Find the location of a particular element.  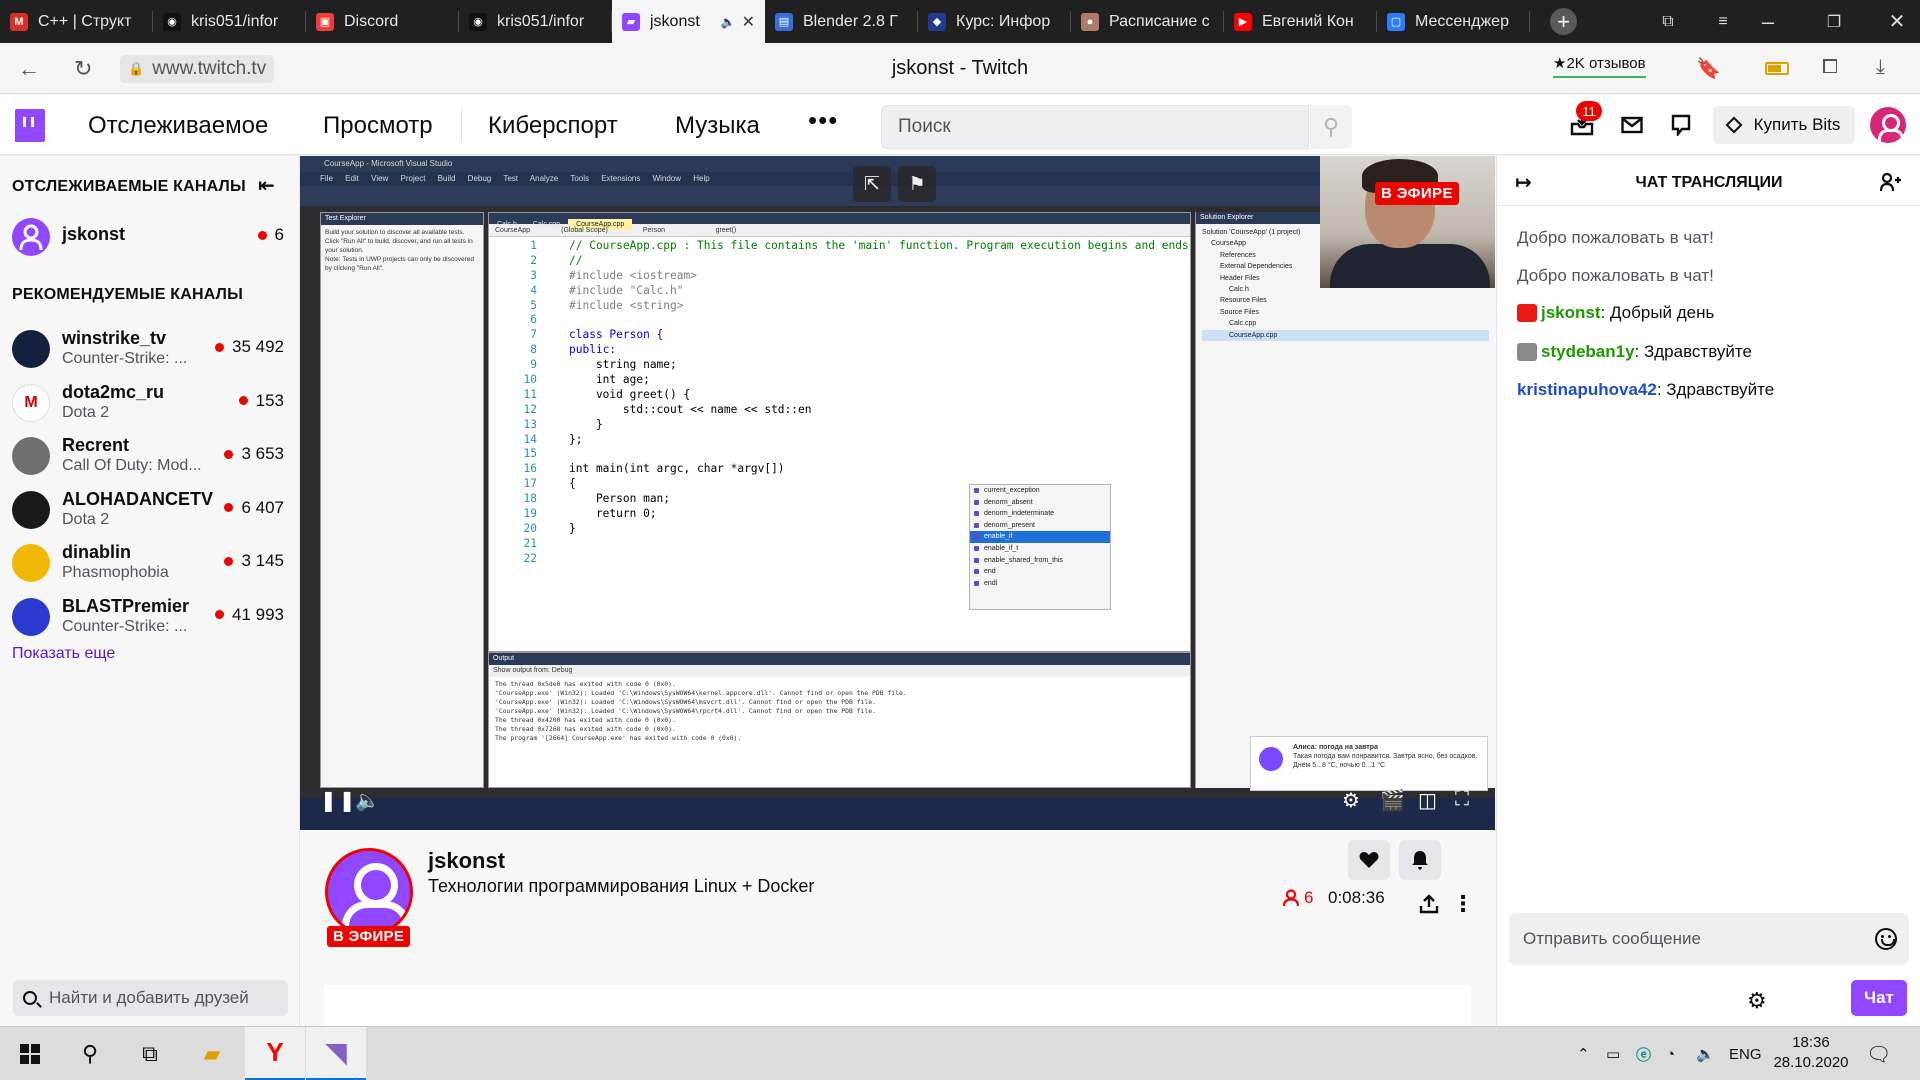

clip-bookmark-icon: ⚑ is located at coordinates (917, 184).